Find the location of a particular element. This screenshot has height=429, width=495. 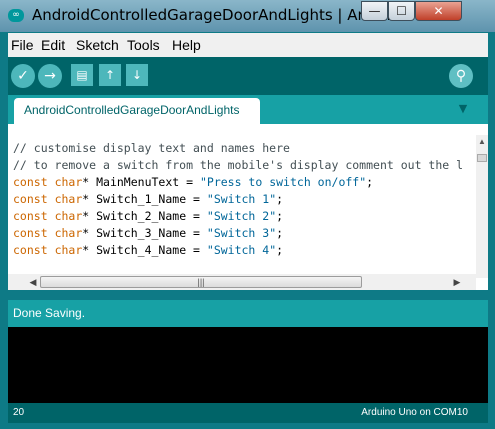

code-string: "Switch 3" is located at coordinates (241, 233).